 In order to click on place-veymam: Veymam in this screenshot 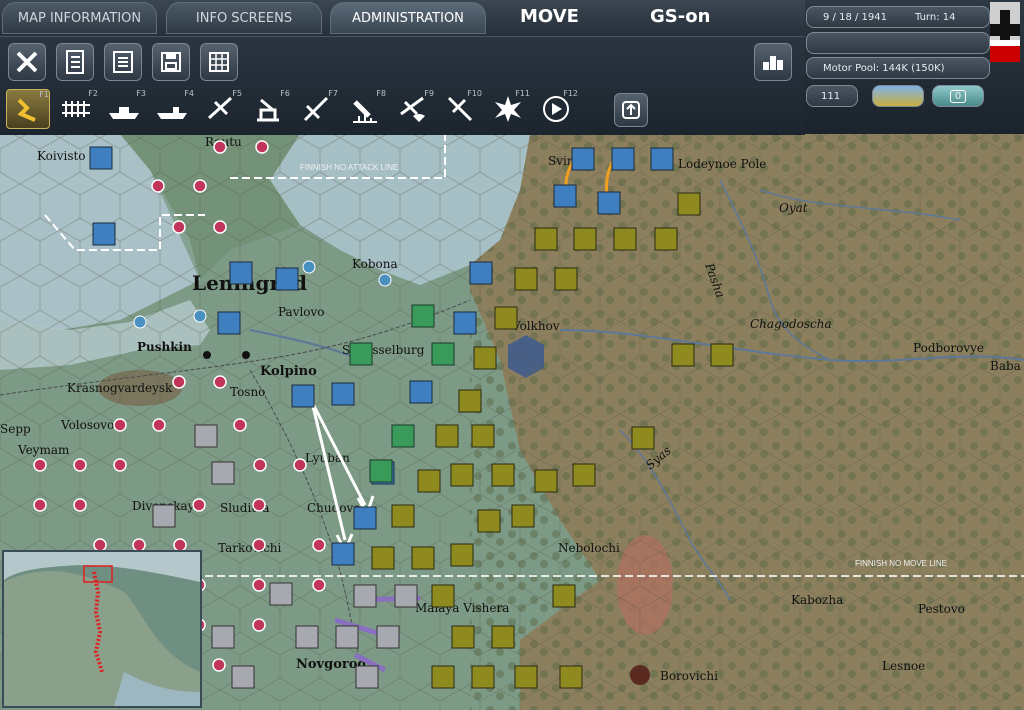, I will do `click(43, 450)`.